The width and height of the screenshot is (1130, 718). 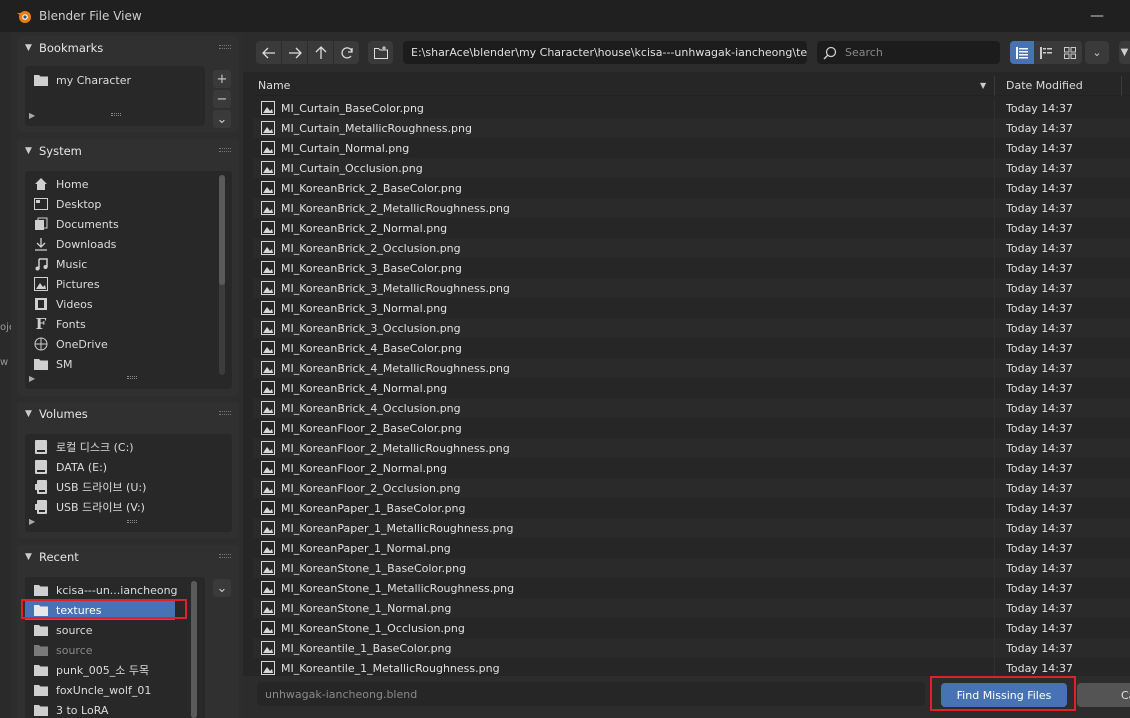 What do you see at coordinates (105, 690) in the screenshot?
I see `recent-item: foxUncle_wolf_01` at bounding box center [105, 690].